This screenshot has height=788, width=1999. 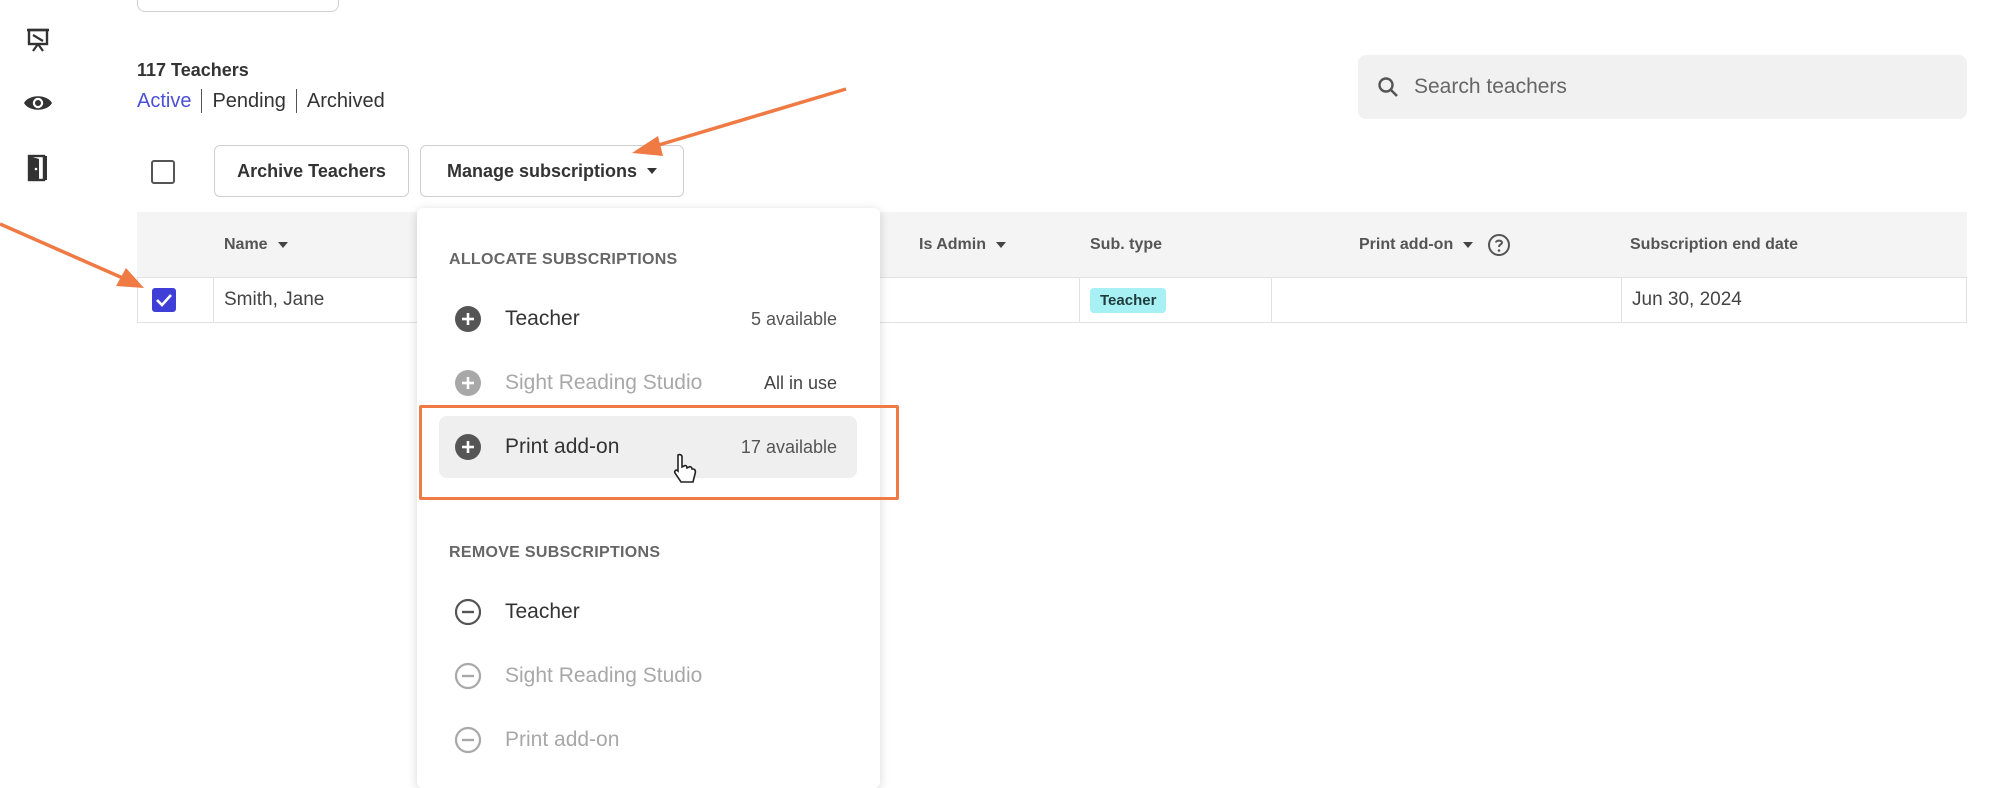 I want to click on hand-cursor-icon, so click(x=685, y=468).